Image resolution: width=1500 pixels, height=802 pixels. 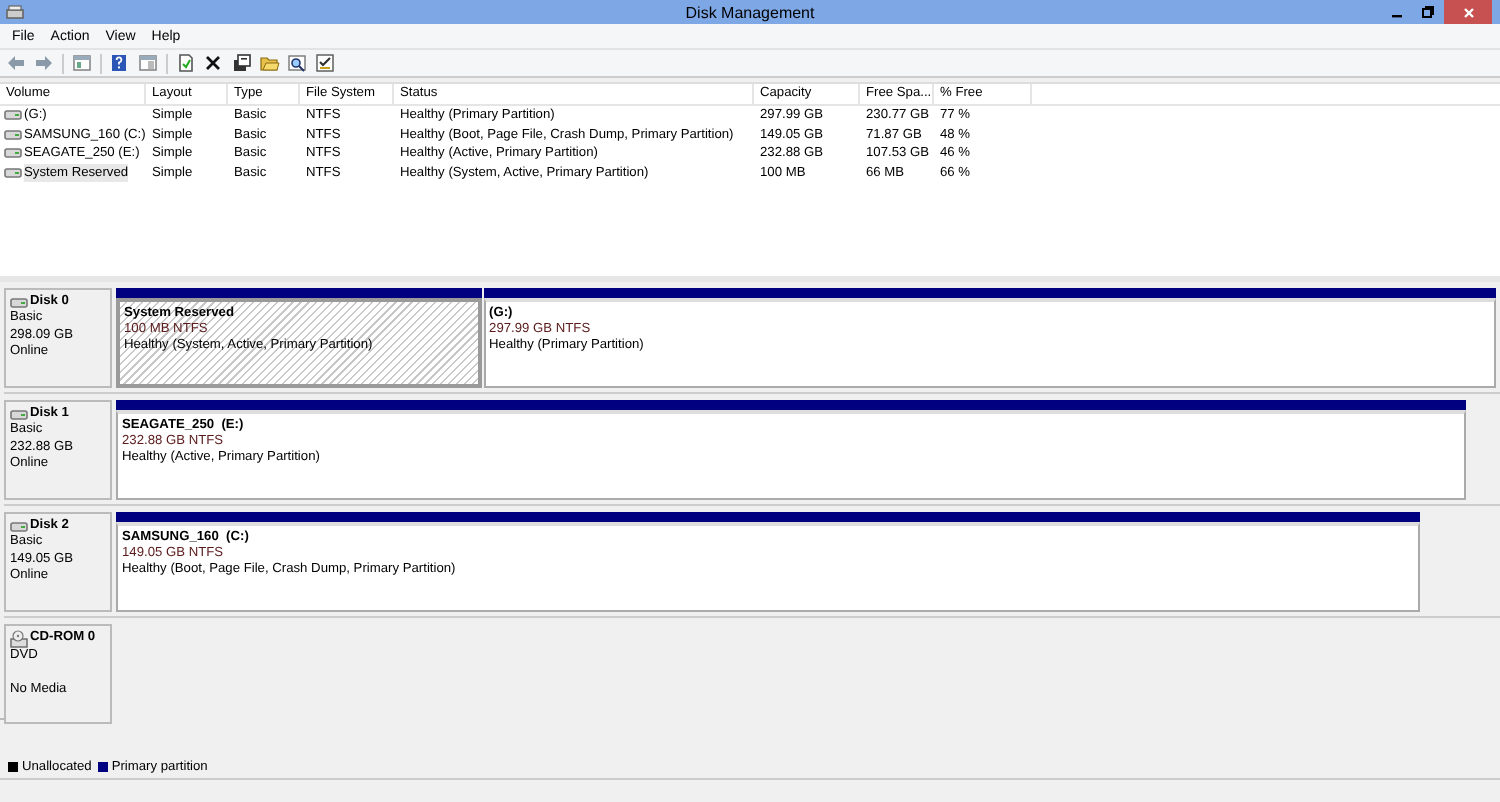 I want to click on document-icon, so click(x=186, y=63).